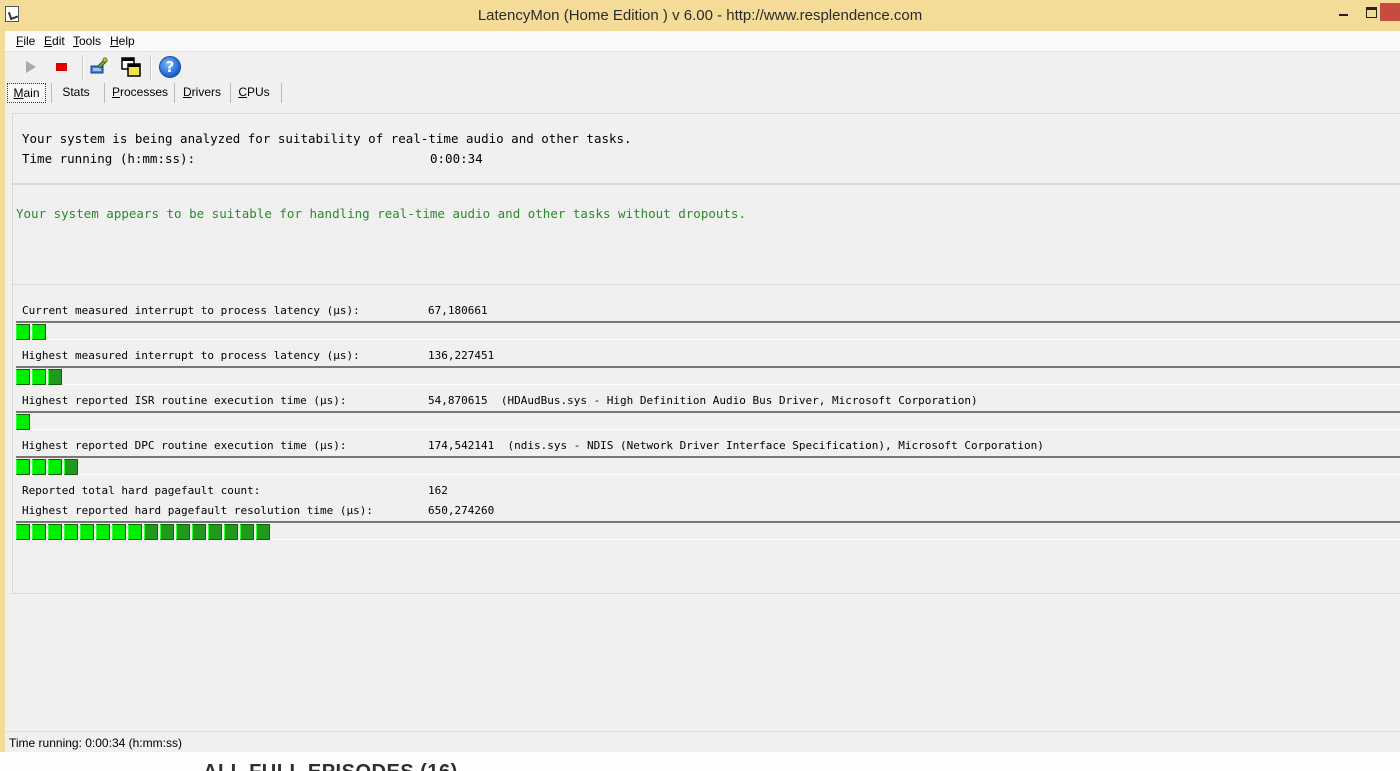  I want to click on help-button: ?, so click(170, 67).